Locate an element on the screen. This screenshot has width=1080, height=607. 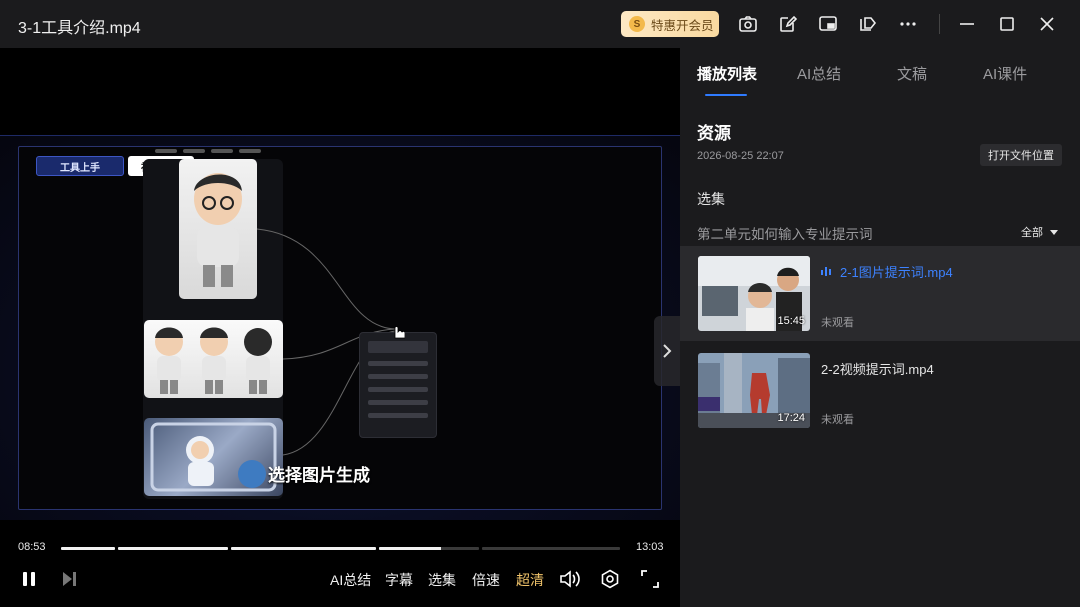
chevron-right-icon is located at coordinates (667, 351).